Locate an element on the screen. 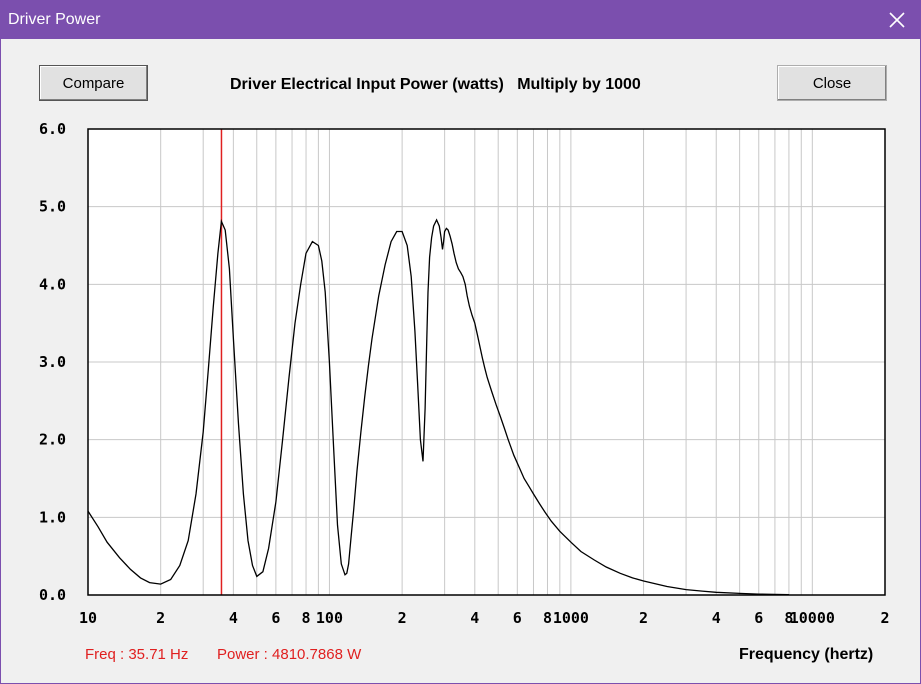 This screenshot has width=921, height=684. freq-readout: Freq : 35.71 Hz is located at coordinates (137, 654).